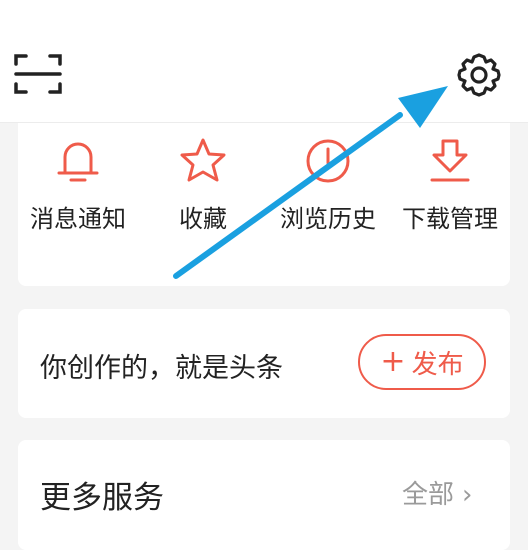  I want to click on tool-history: 浏览历史, so click(328, 195).